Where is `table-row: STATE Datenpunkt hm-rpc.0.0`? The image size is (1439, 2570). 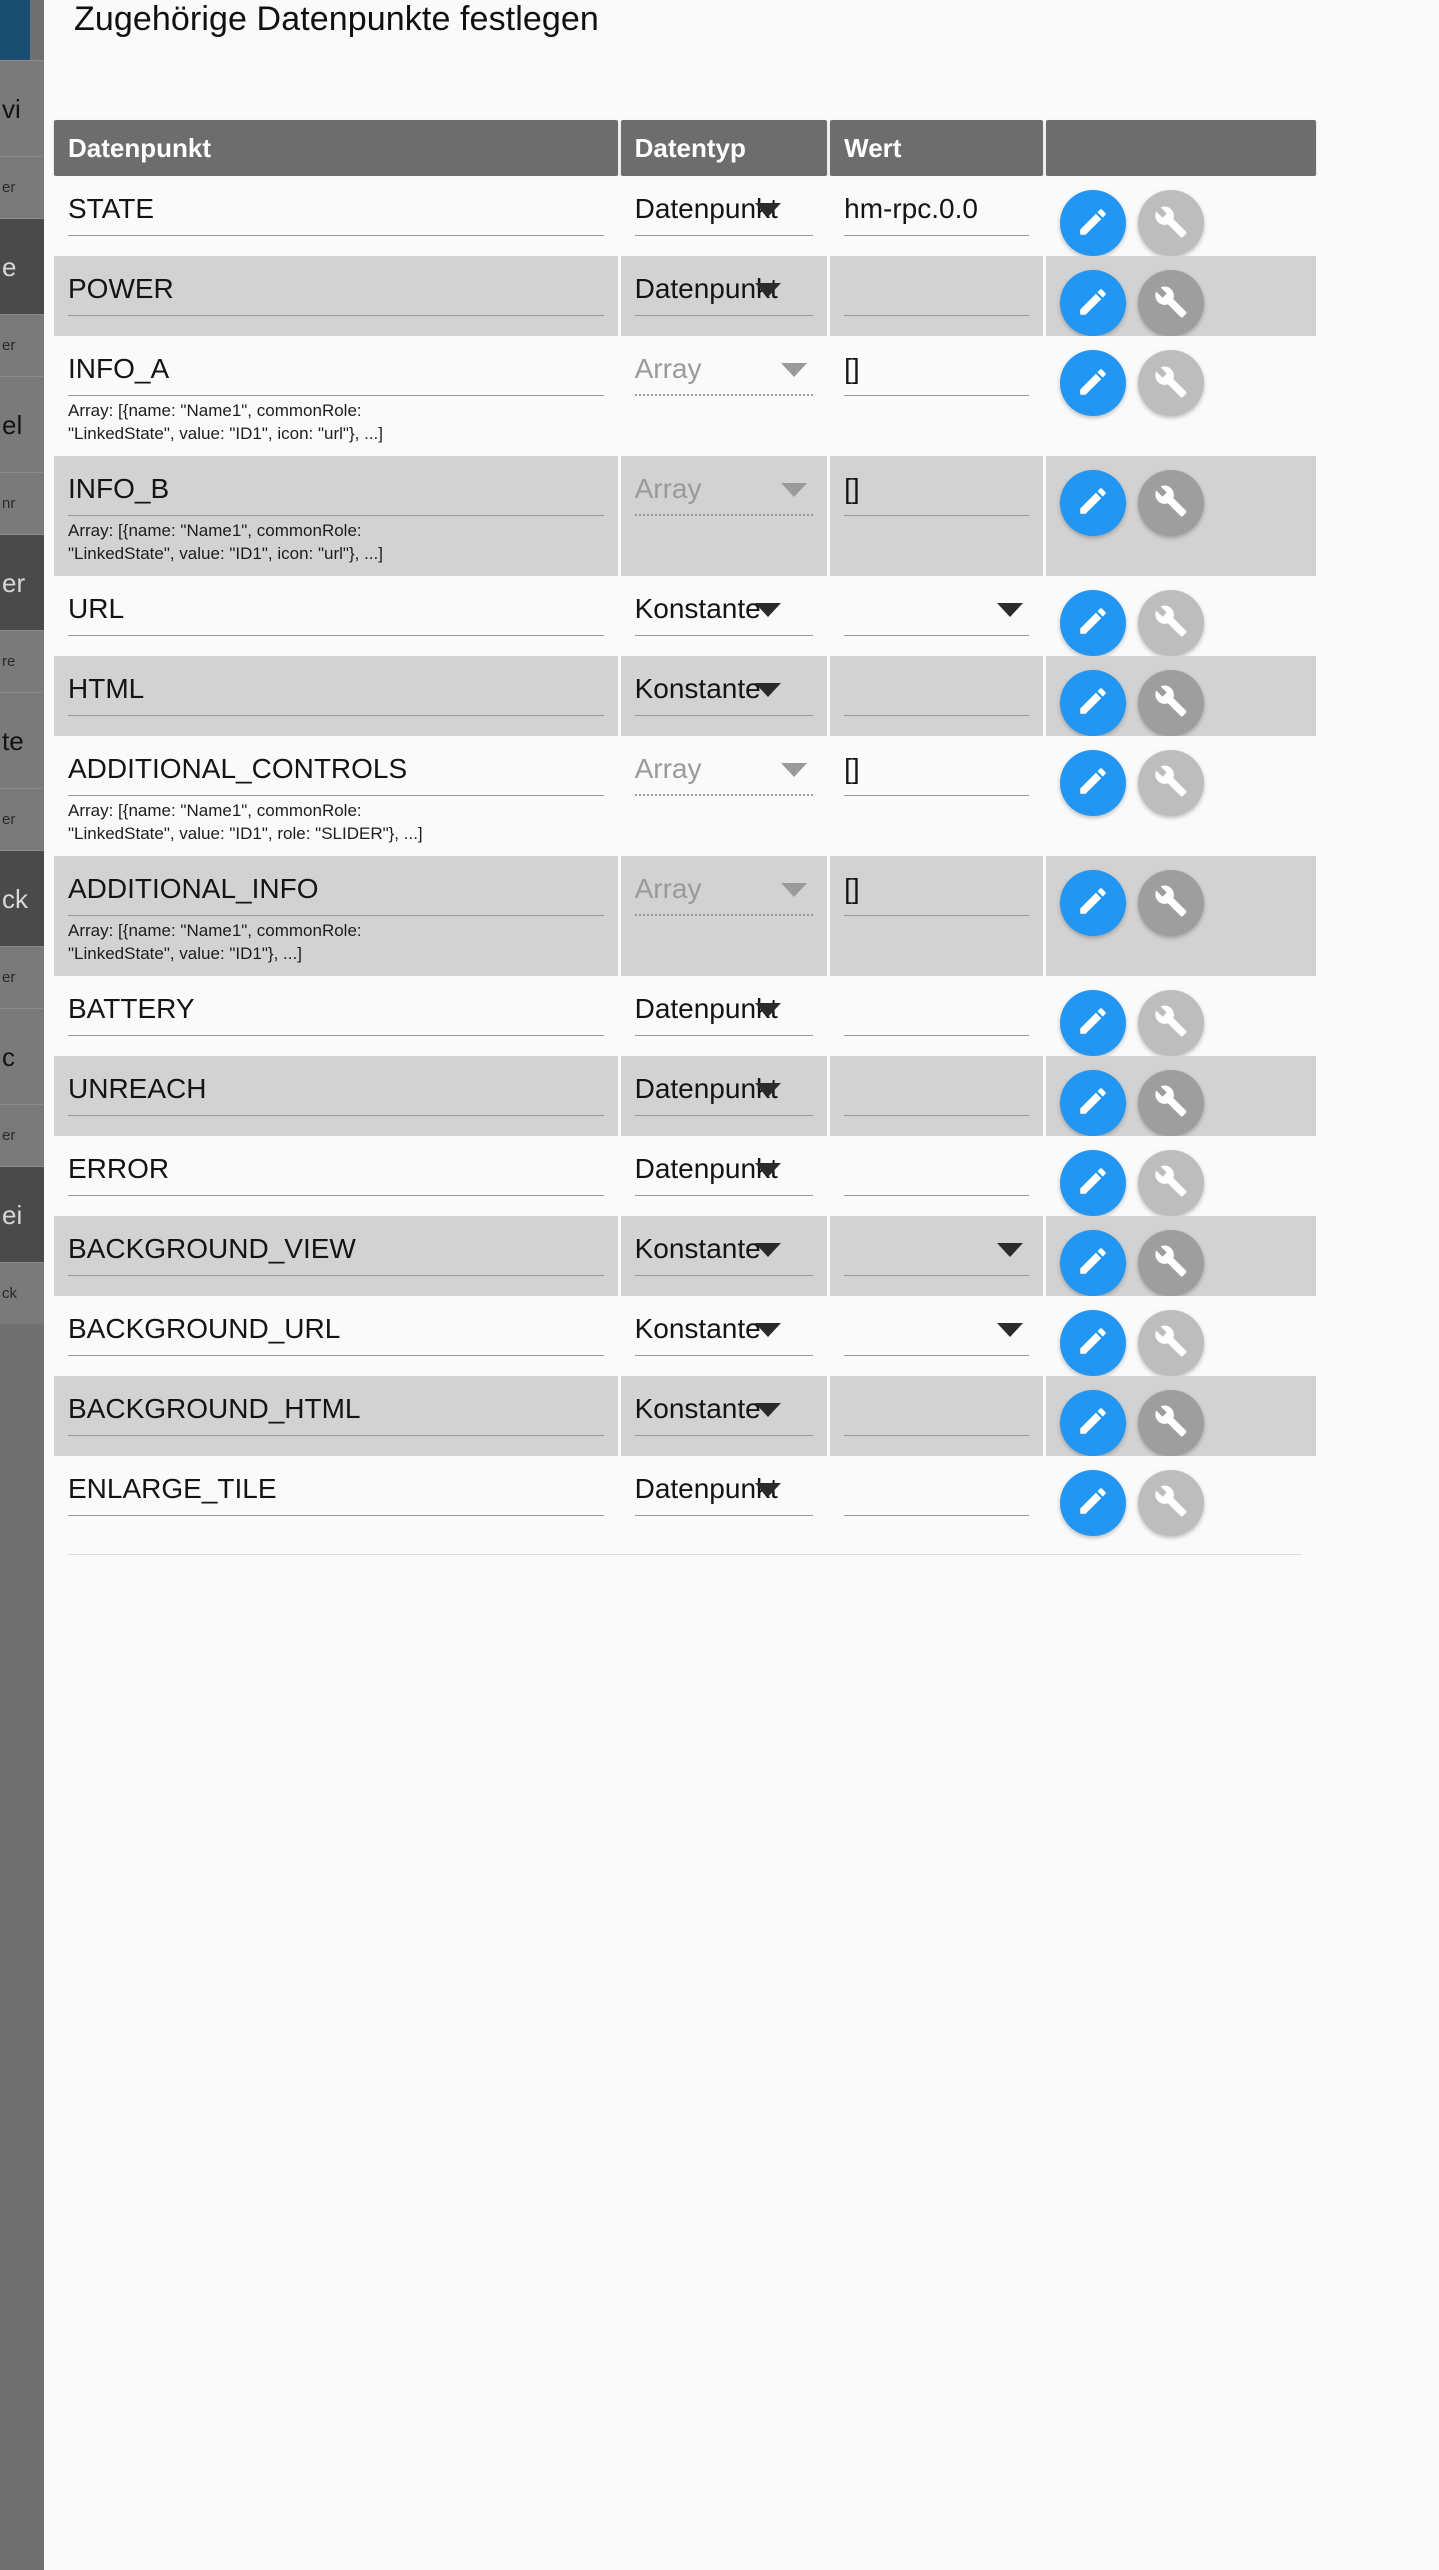
table-row: STATE Datenpunkt hm-rpc.0.0 is located at coordinates (685, 216).